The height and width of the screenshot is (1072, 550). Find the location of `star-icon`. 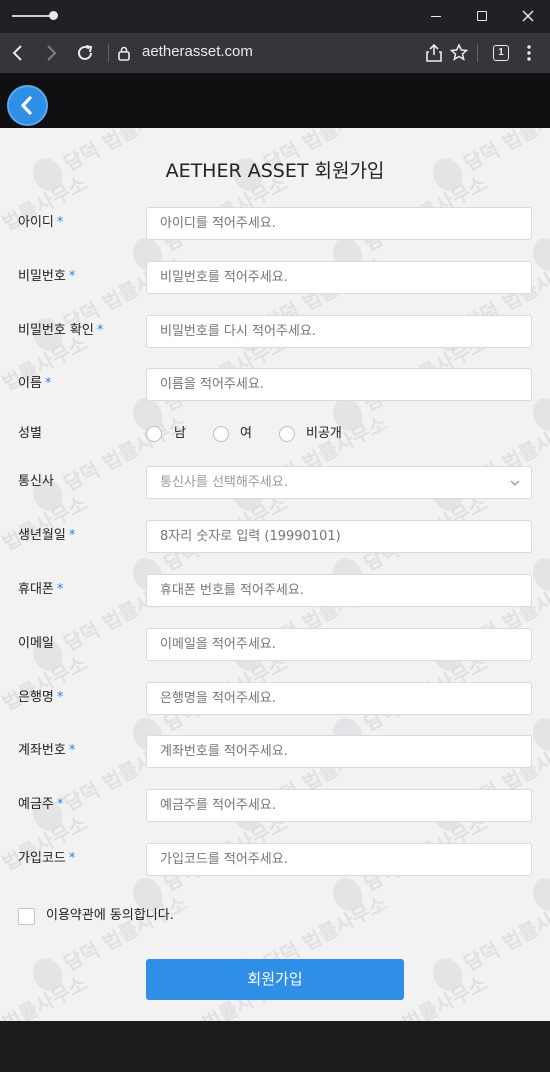

star-icon is located at coordinates (459, 52).